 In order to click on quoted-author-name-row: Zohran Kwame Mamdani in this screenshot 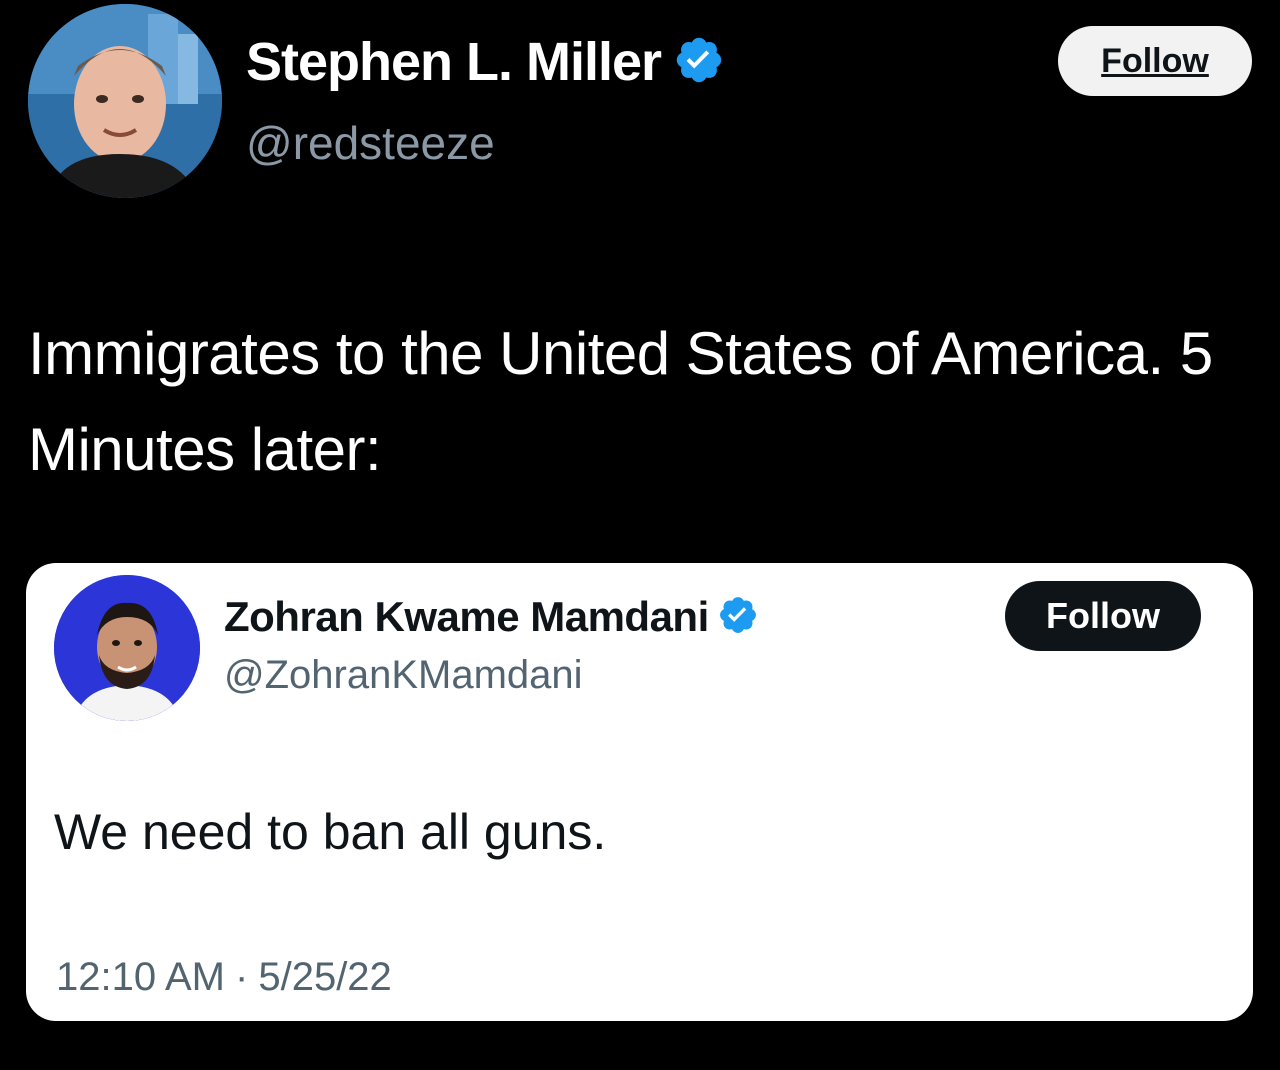, I will do `click(491, 617)`.